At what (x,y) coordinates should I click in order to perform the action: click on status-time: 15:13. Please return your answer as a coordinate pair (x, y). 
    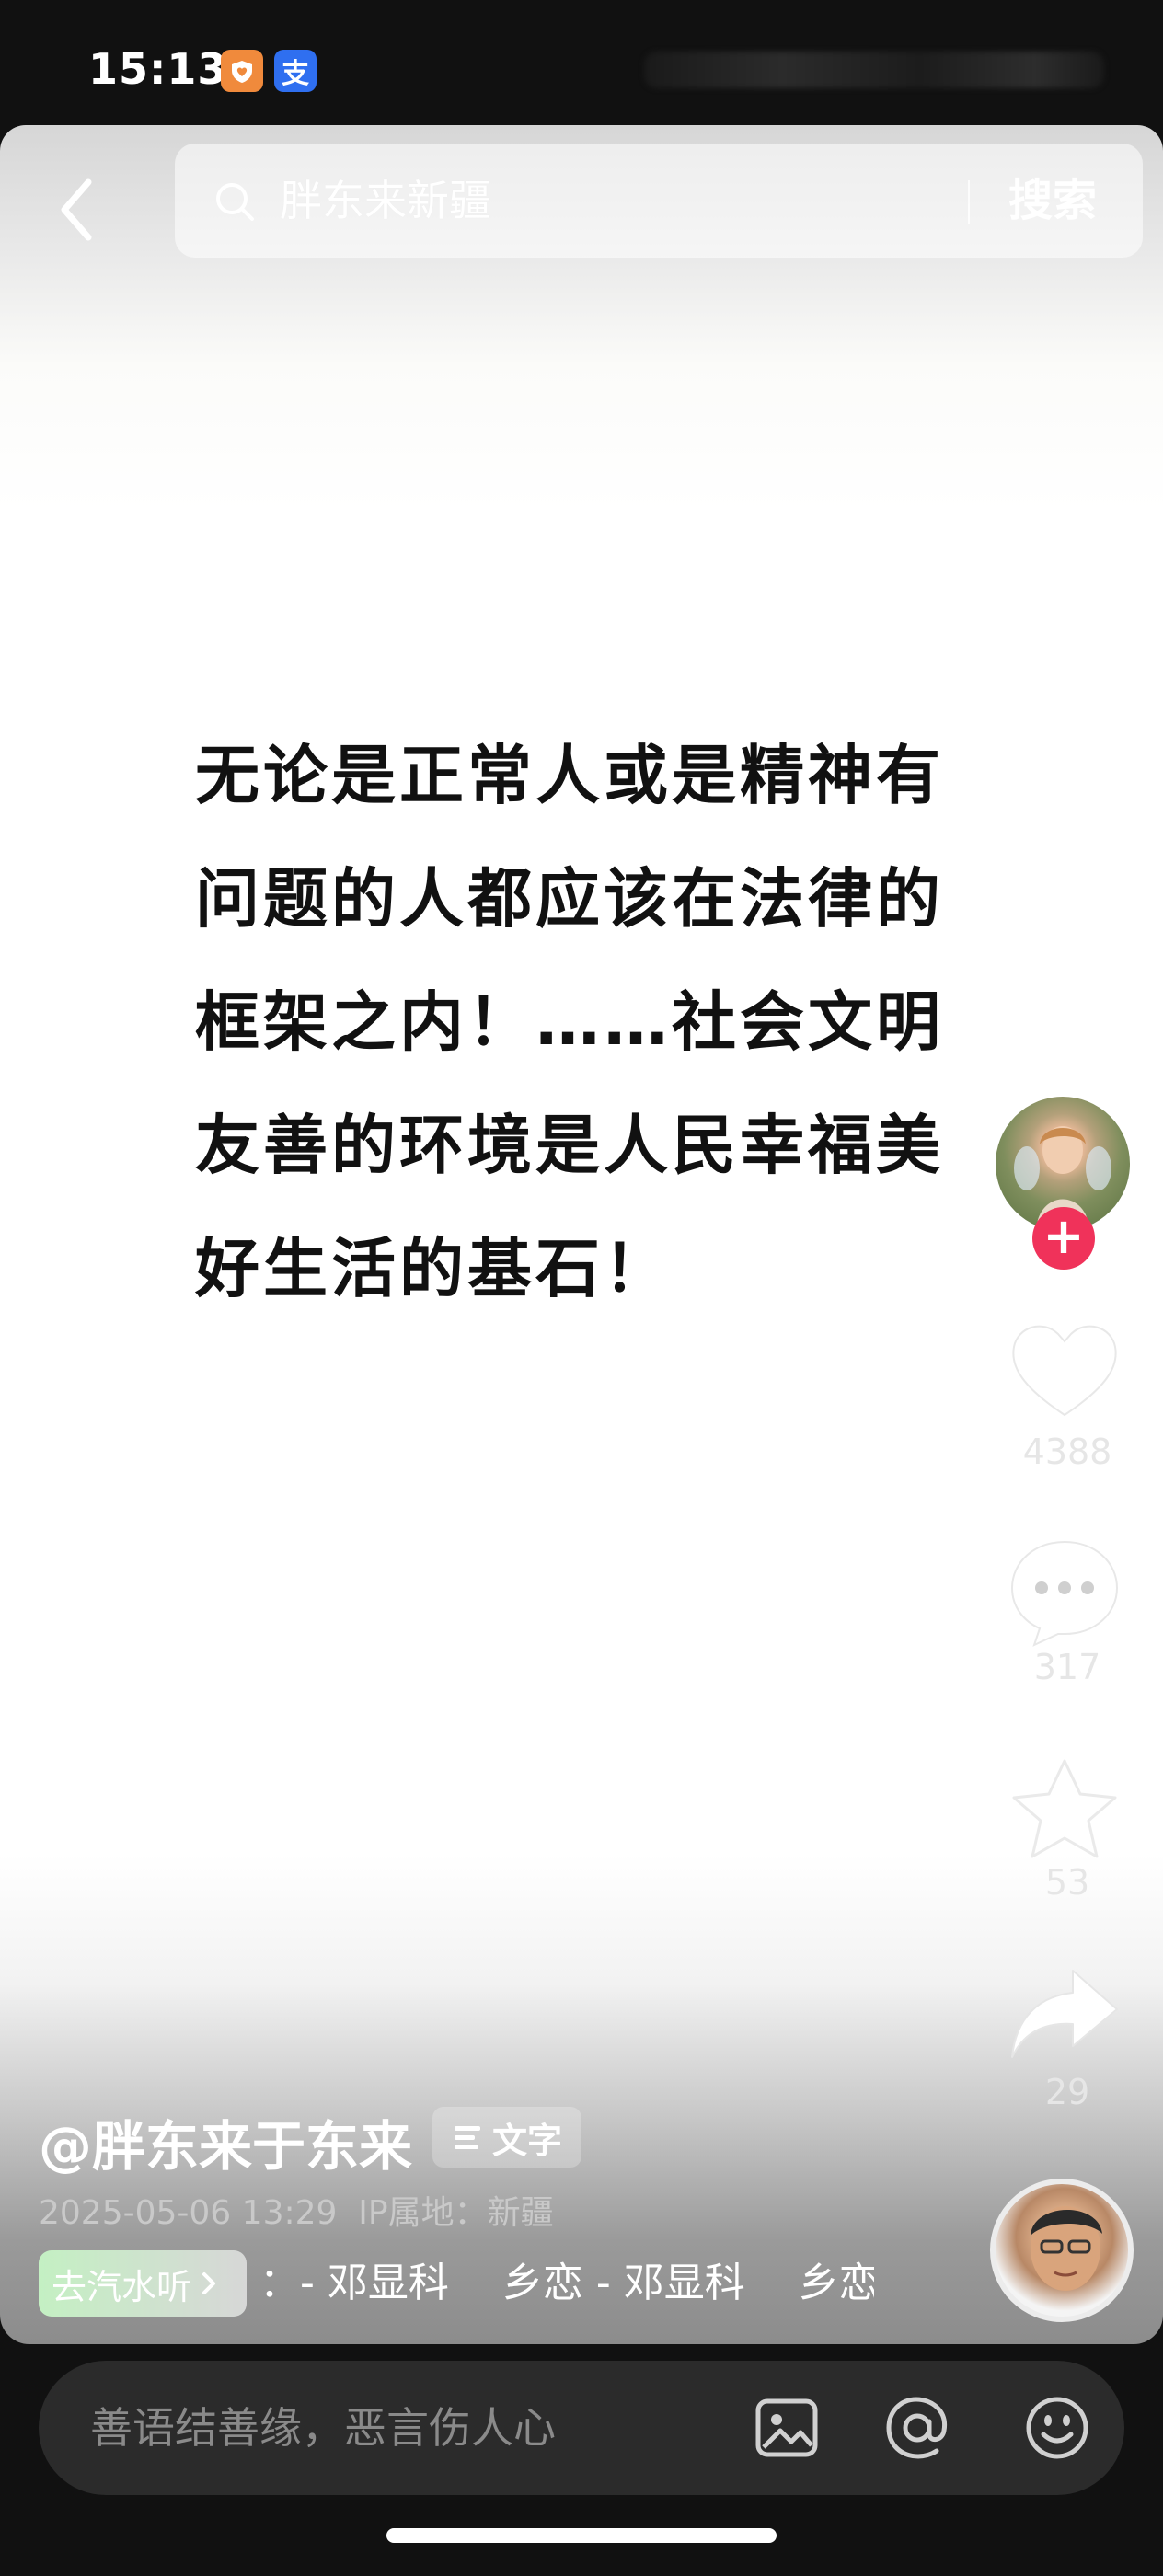
    Looking at the image, I should click on (158, 69).